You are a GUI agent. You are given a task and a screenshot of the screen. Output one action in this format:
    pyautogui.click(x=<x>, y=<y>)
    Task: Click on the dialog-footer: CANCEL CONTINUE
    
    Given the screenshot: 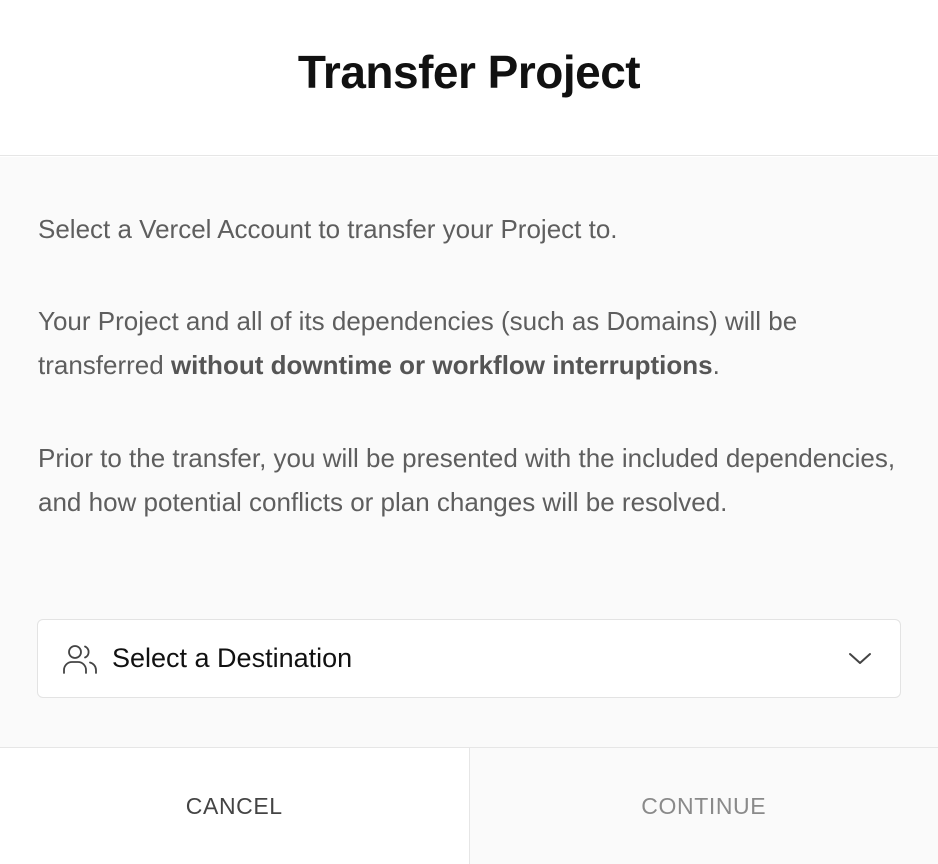 What is the action you would take?
    pyautogui.click(x=469, y=805)
    